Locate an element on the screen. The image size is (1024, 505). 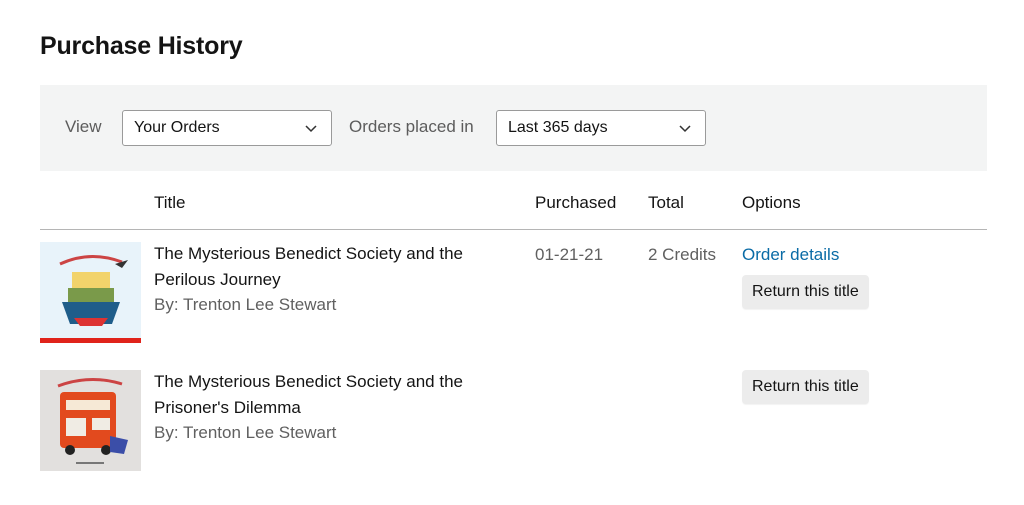
orders-placed-select: Last 365 days is located at coordinates (601, 128).